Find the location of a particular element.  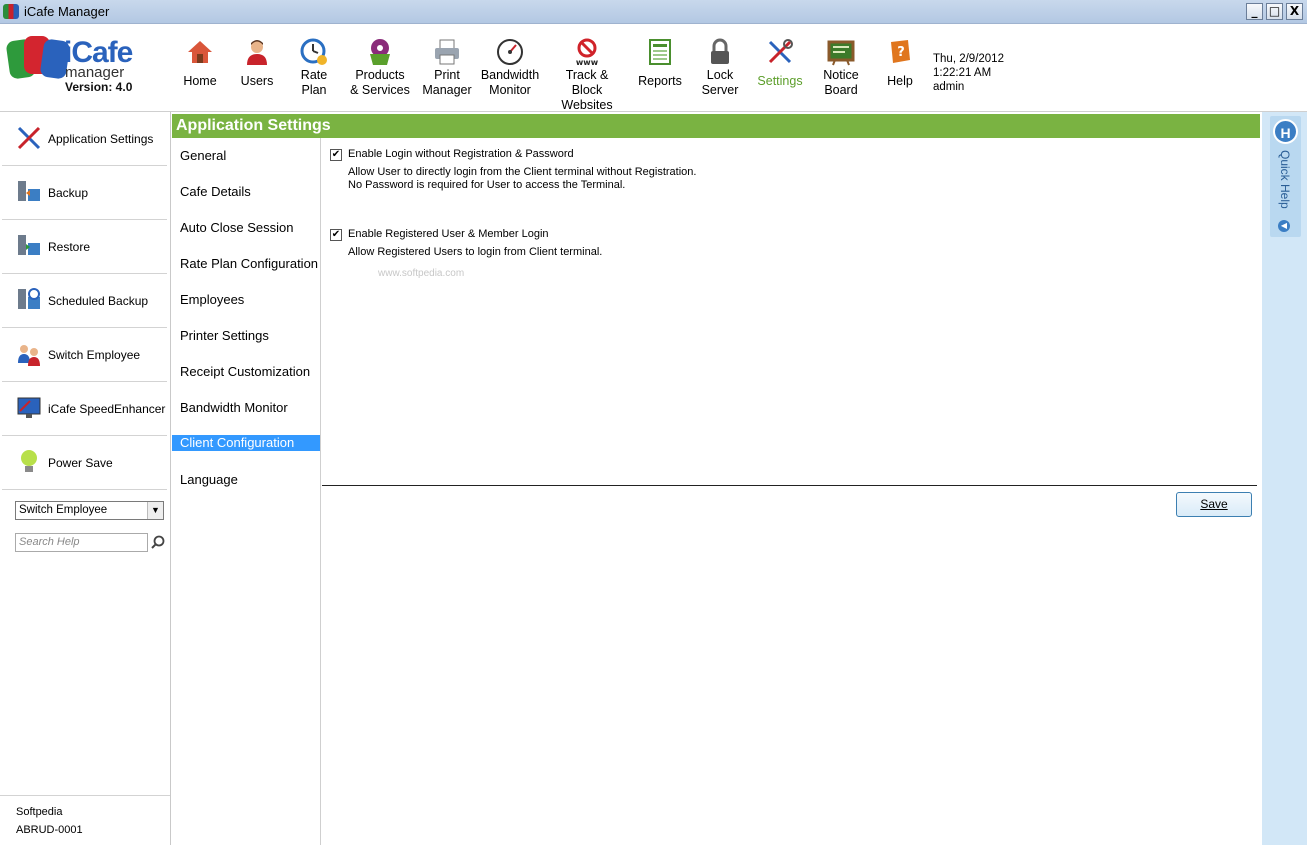

toolbar-lock-server: Lock Server is located at coordinates (720, 71).